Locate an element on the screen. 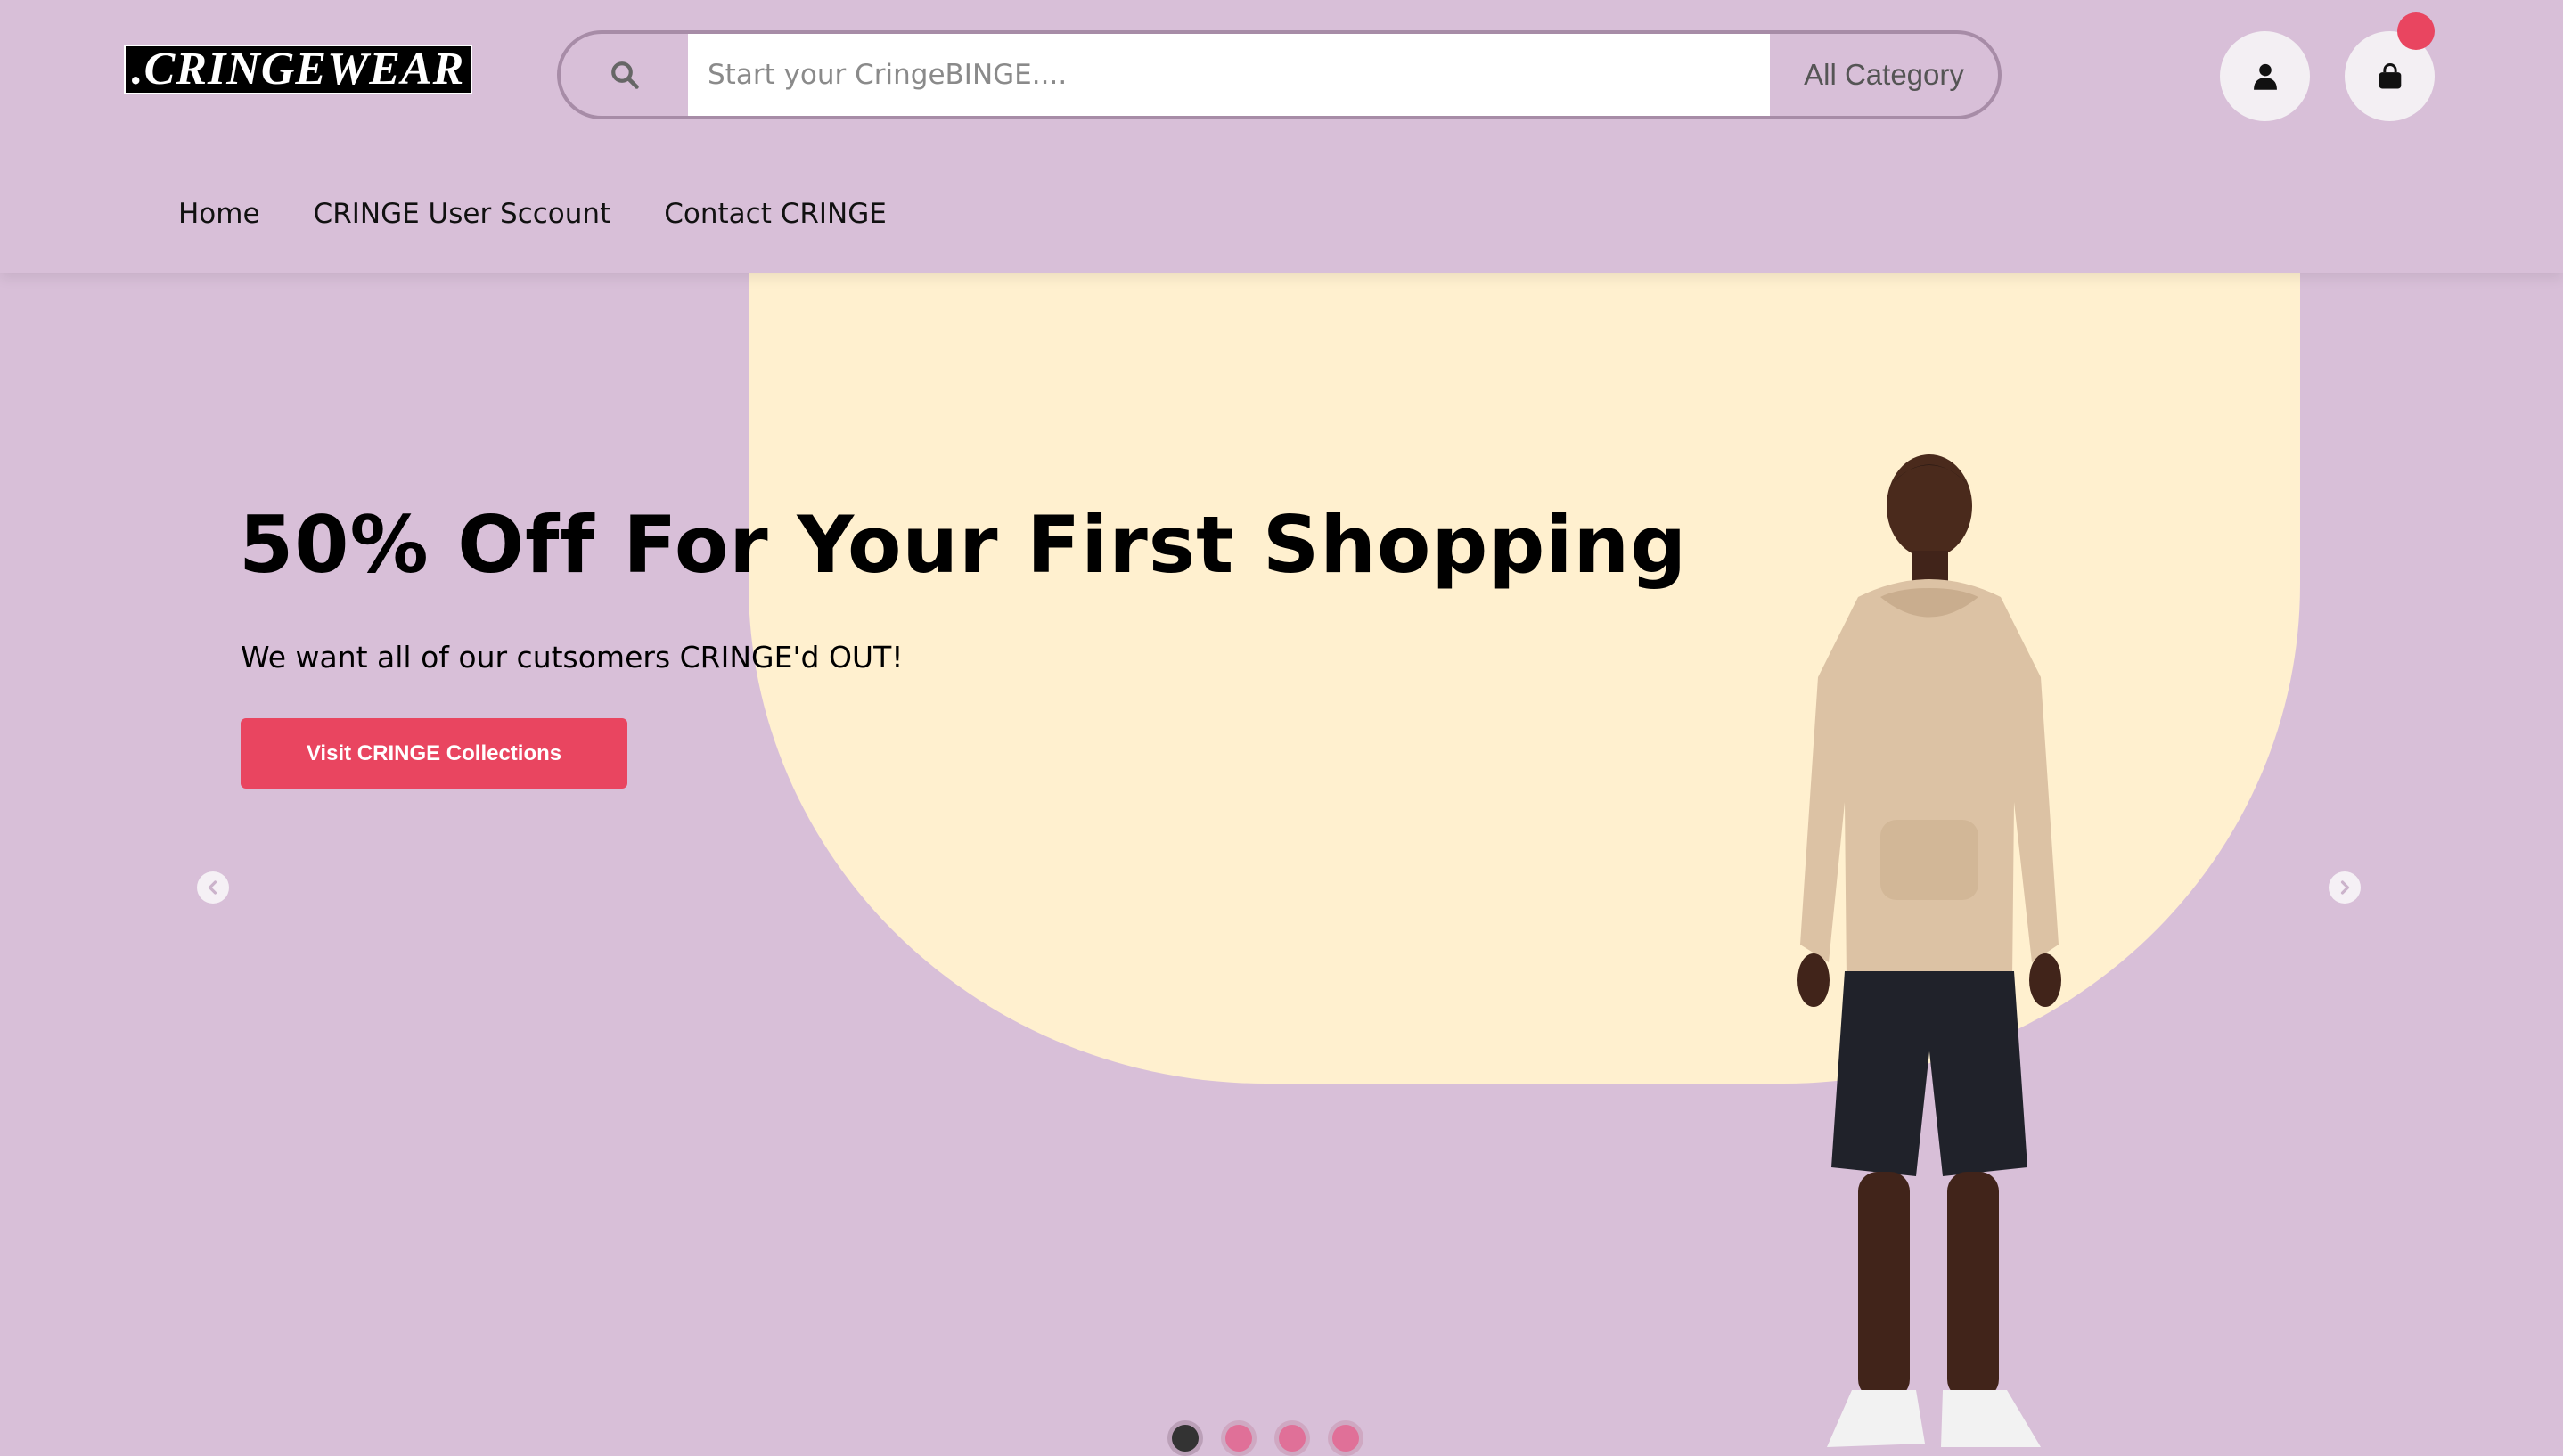 The width and height of the screenshot is (2563, 1456). category-select: All Category is located at coordinates (1884, 75).